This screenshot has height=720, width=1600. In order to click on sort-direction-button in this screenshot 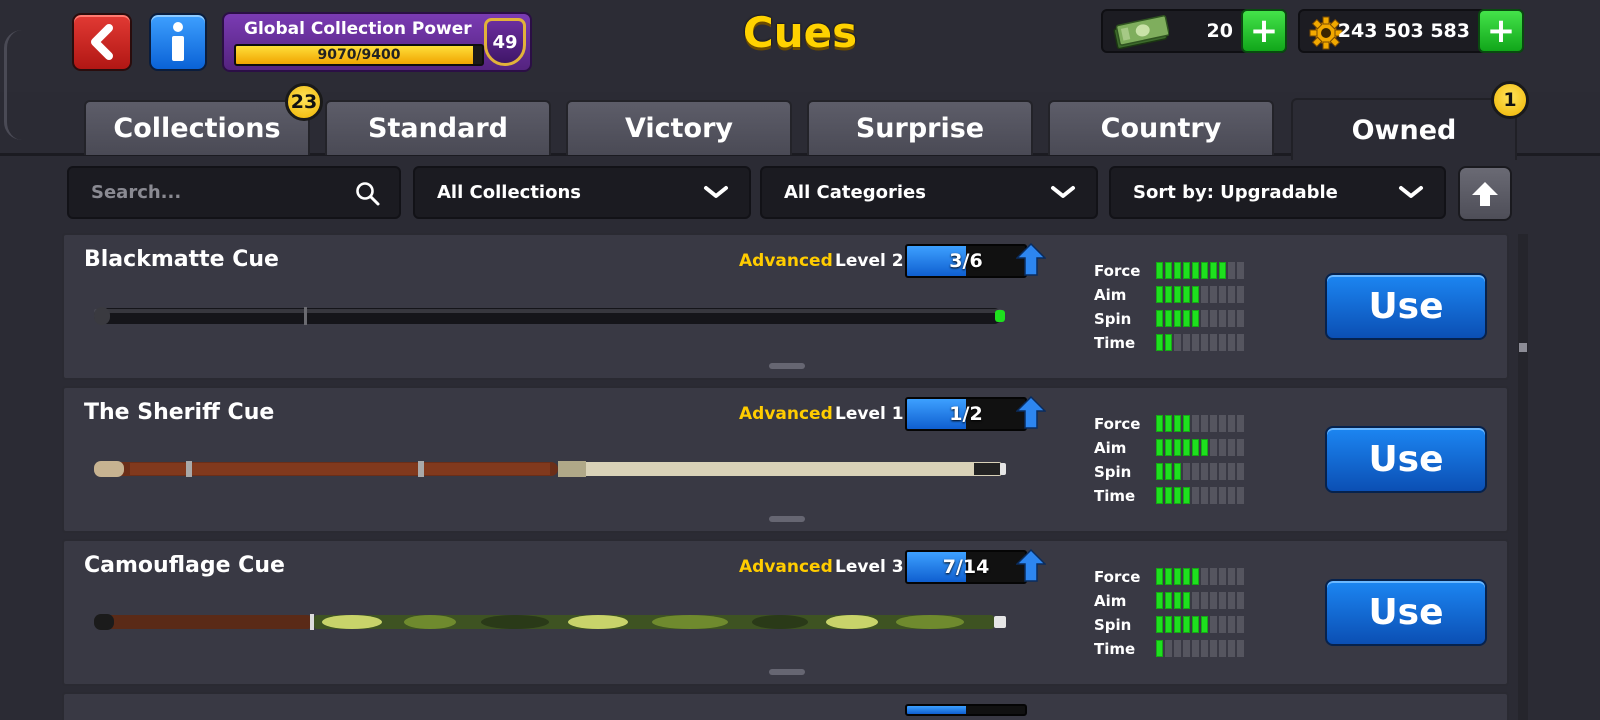, I will do `click(1485, 193)`.